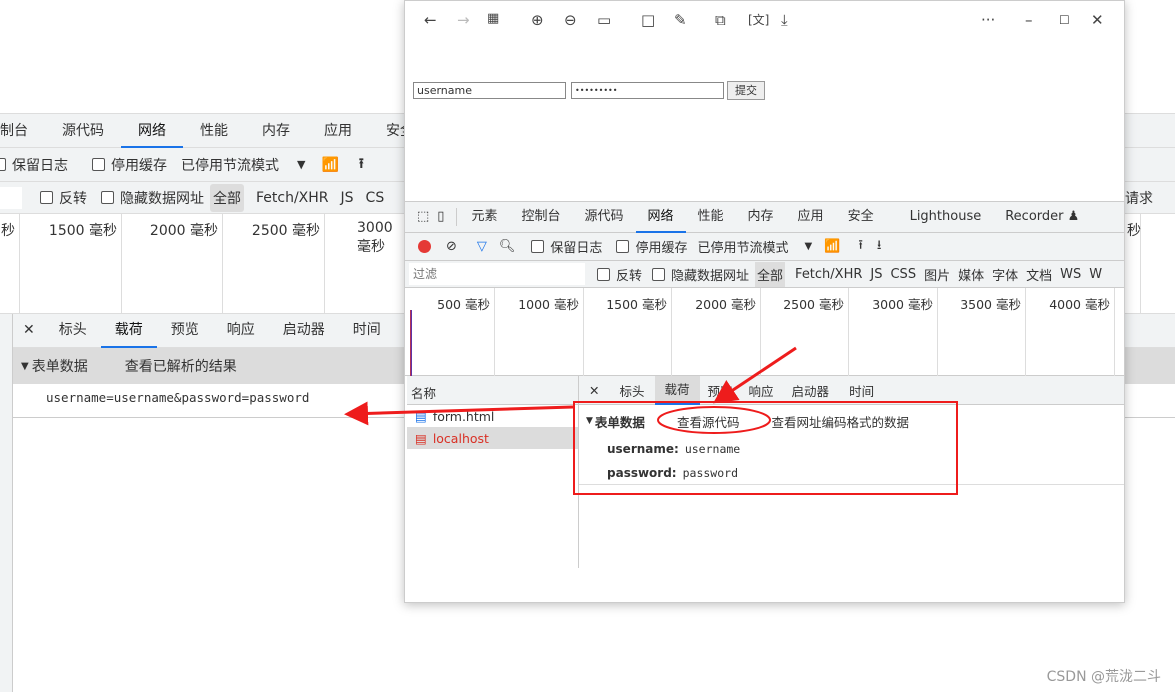 The height and width of the screenshot is (692, 1175). Describe the element at coordinates (1103, 677) in the screenshot. I see `watermark: CSDN @荒泷二斗` at that location.